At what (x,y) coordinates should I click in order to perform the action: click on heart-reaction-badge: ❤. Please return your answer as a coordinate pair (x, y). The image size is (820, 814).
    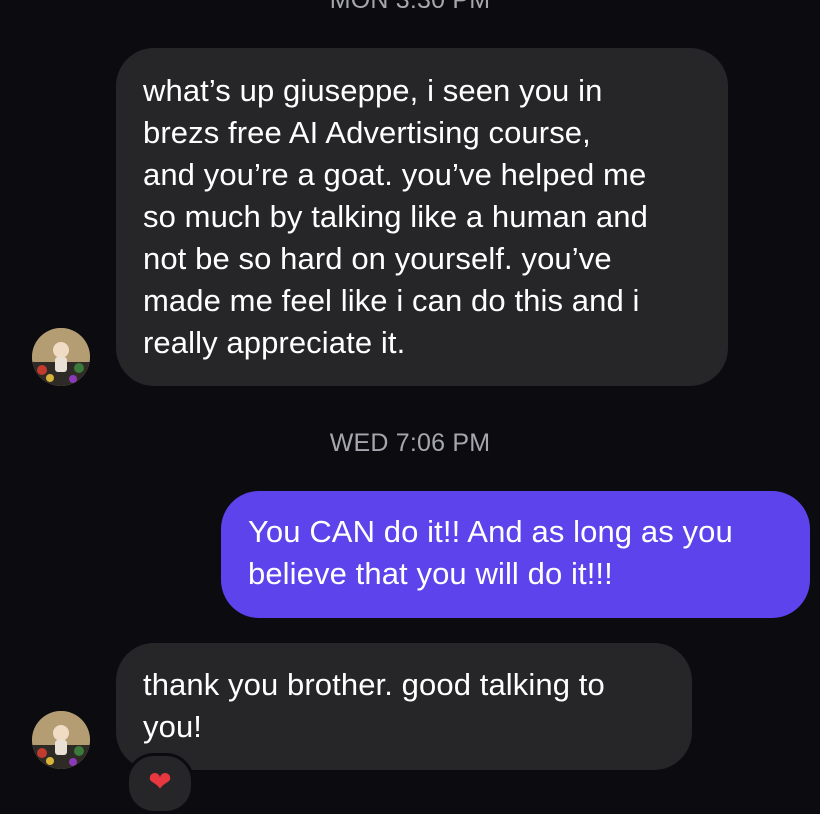
    Looking at the image, I should click on (160, 783).